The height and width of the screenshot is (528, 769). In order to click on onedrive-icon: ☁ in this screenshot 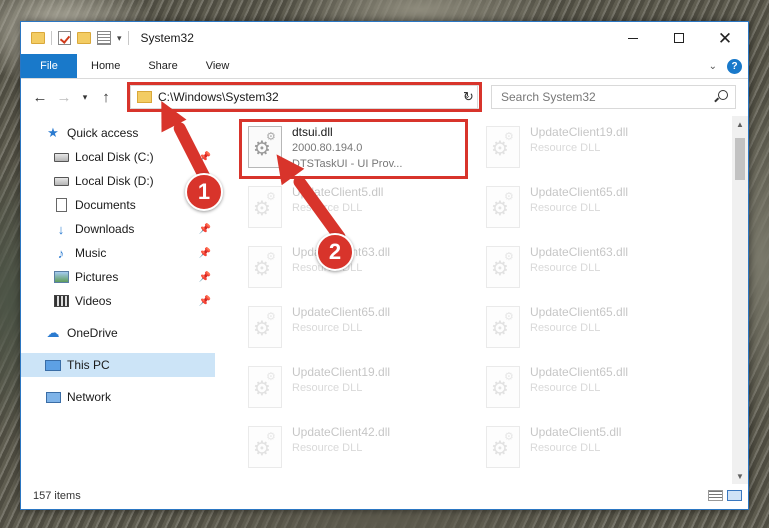, I will do `click(53, 332)`.